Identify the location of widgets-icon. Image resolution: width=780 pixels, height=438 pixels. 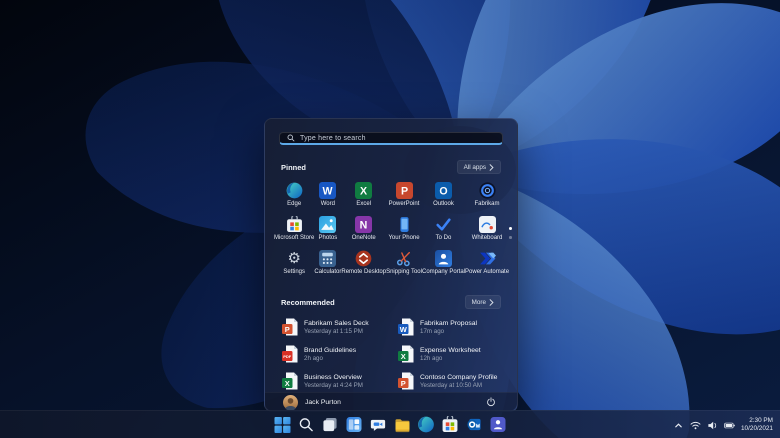
(354, 424).